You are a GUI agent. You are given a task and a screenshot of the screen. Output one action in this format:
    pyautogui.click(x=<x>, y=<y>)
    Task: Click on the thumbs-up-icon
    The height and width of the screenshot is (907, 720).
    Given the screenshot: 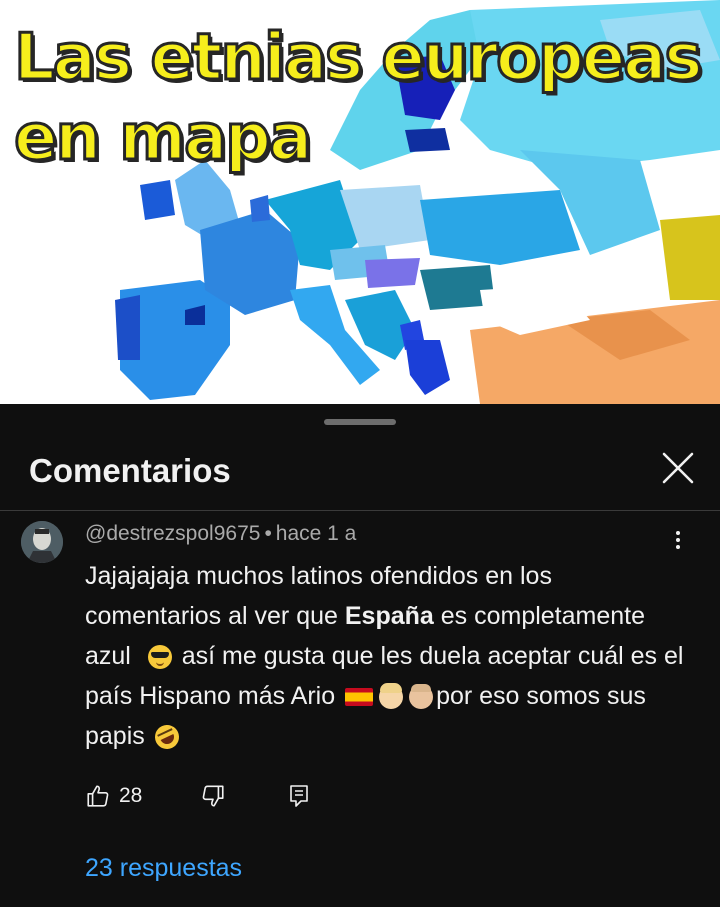 What is the action you would take?
    pyautogui.click(x=98, y=796)
    